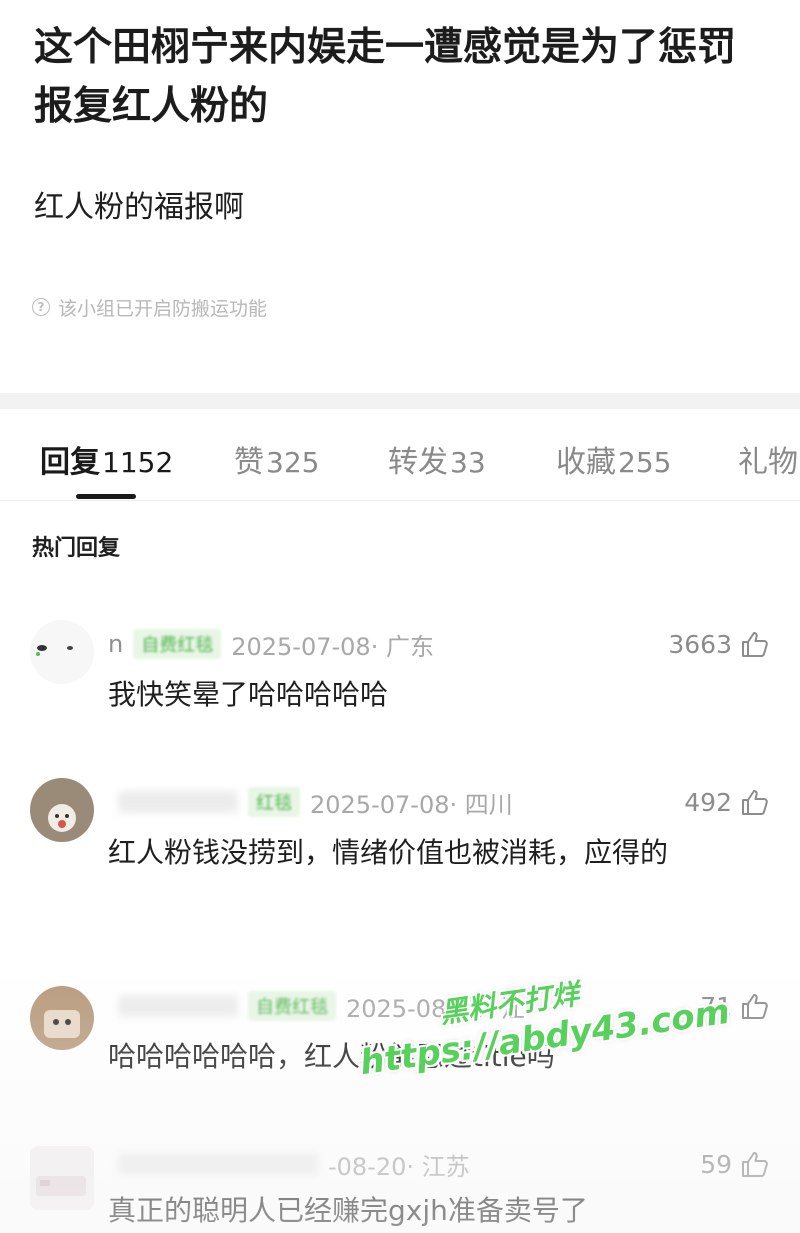 The height and width of the screenshot is (1233, 800). I want to click on comment-meta: 红毯 2025-07-08· 四川, so click(310, 802).